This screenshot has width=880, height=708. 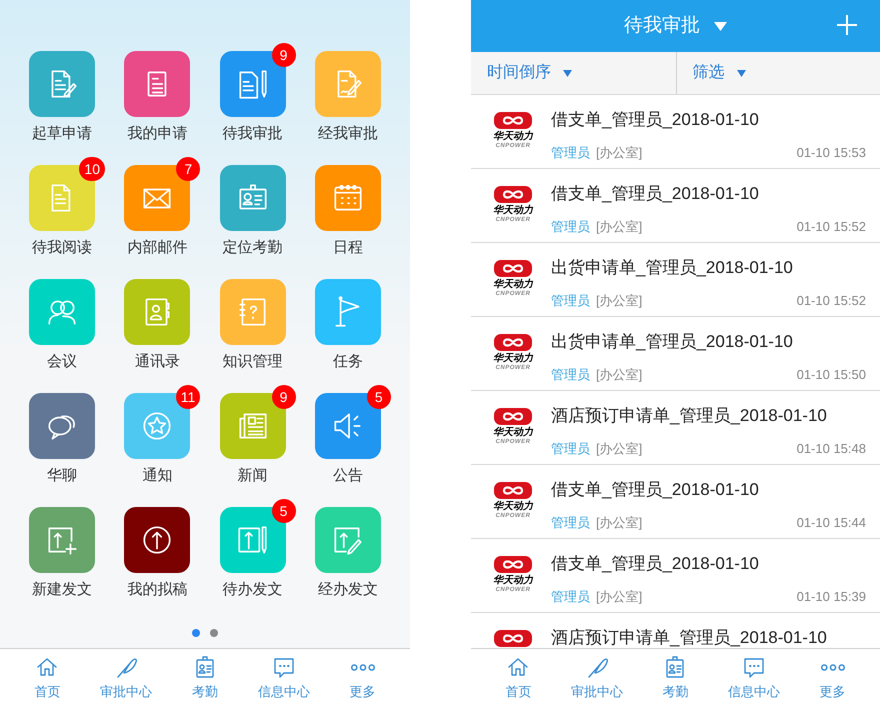 I want to click on row-time: 01-10 15:53, so click(x=831, y=153).